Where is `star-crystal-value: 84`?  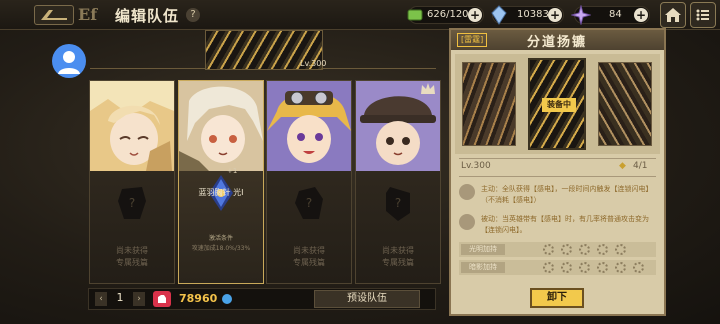
star-crystal-value: 84 is located at coordinates (615, 14).